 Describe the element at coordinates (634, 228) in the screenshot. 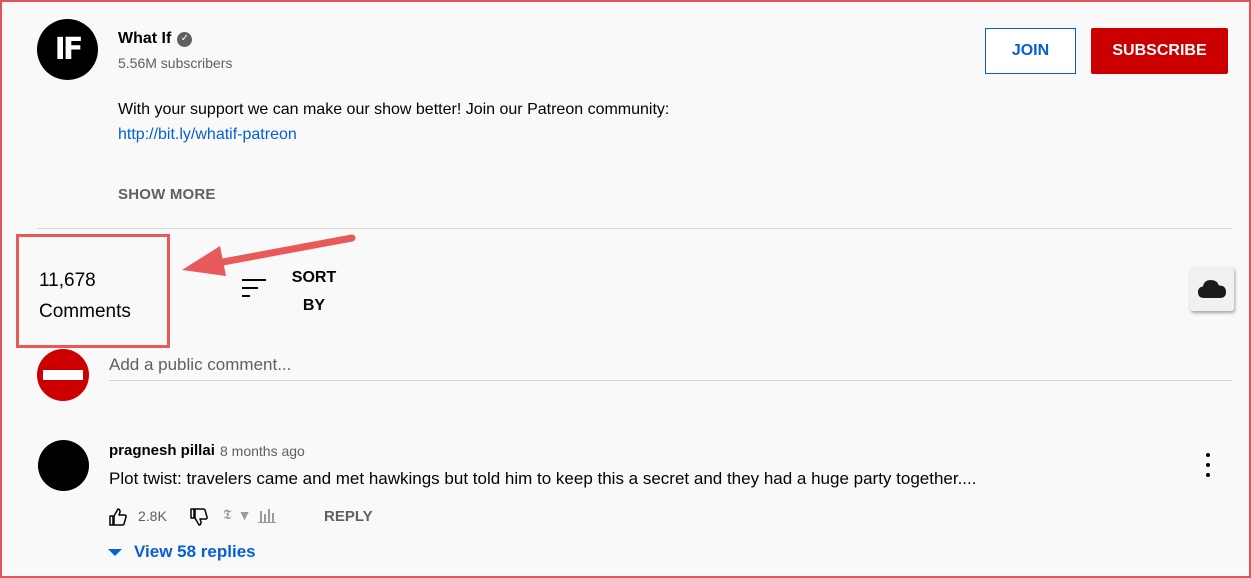

I see `divider` at that location.